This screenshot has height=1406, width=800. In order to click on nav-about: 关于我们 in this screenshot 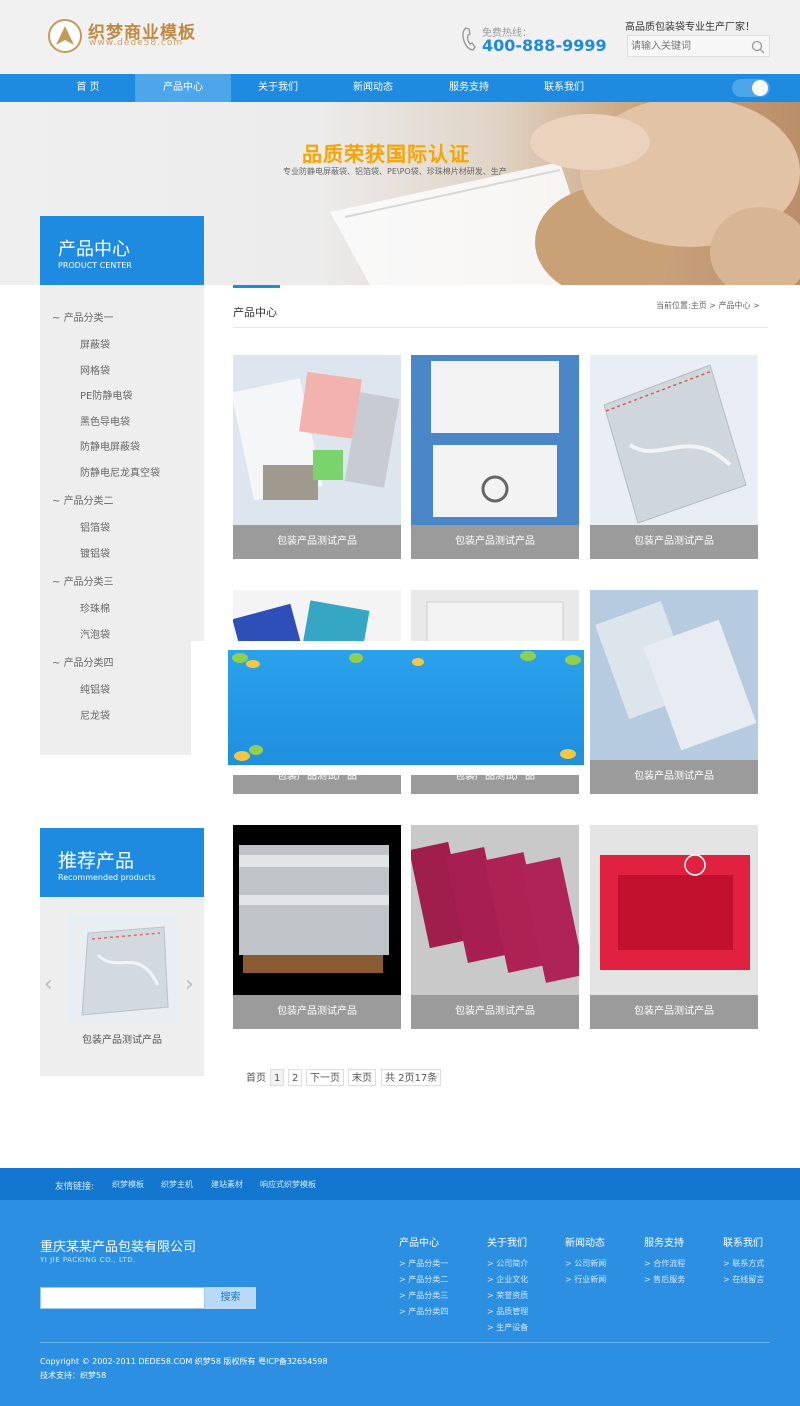, I will do `click(278, 88)`.